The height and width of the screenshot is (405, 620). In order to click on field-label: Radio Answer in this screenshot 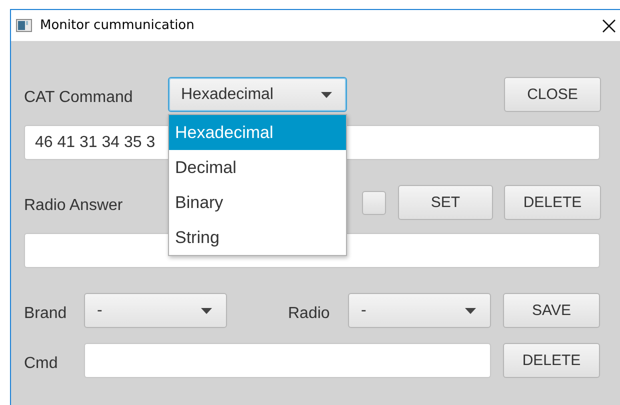, I will do `click(73, 205)`.